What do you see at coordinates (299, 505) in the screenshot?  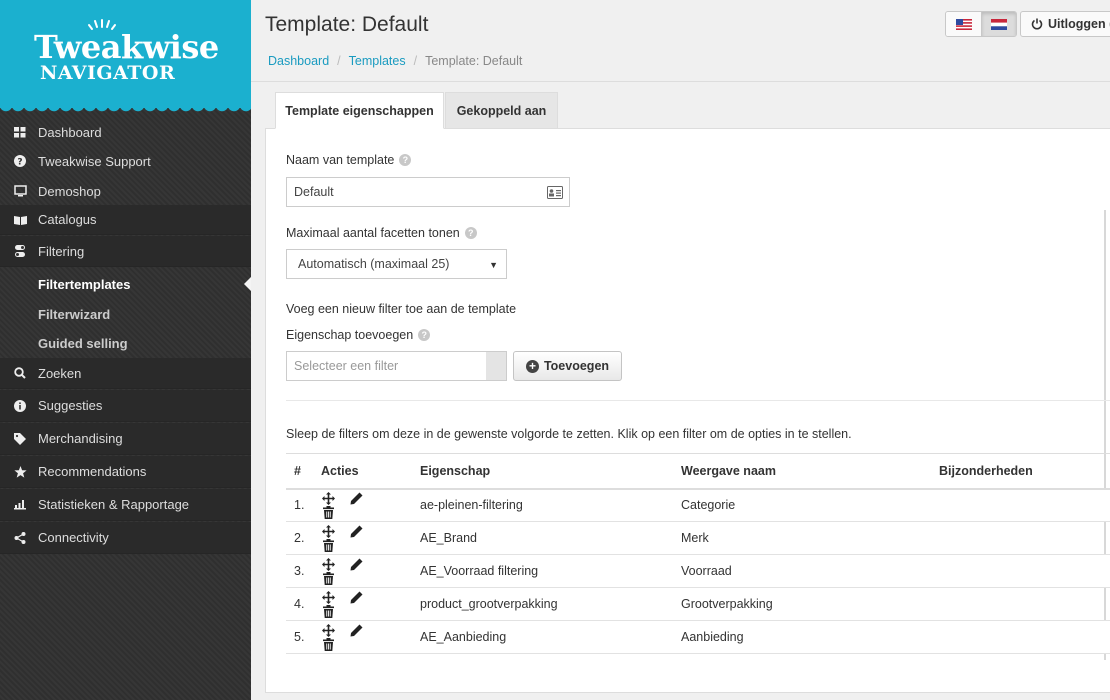 I see `row-number: 1.` at bounding box center [299, 505].